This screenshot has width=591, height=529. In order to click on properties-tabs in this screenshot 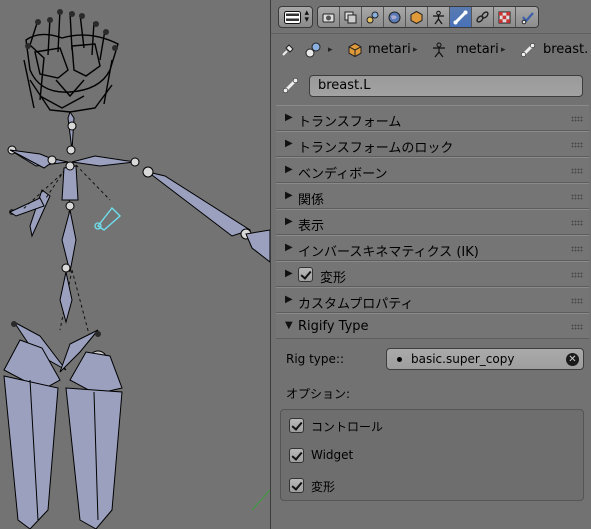, I will do `click(428, 17)`.